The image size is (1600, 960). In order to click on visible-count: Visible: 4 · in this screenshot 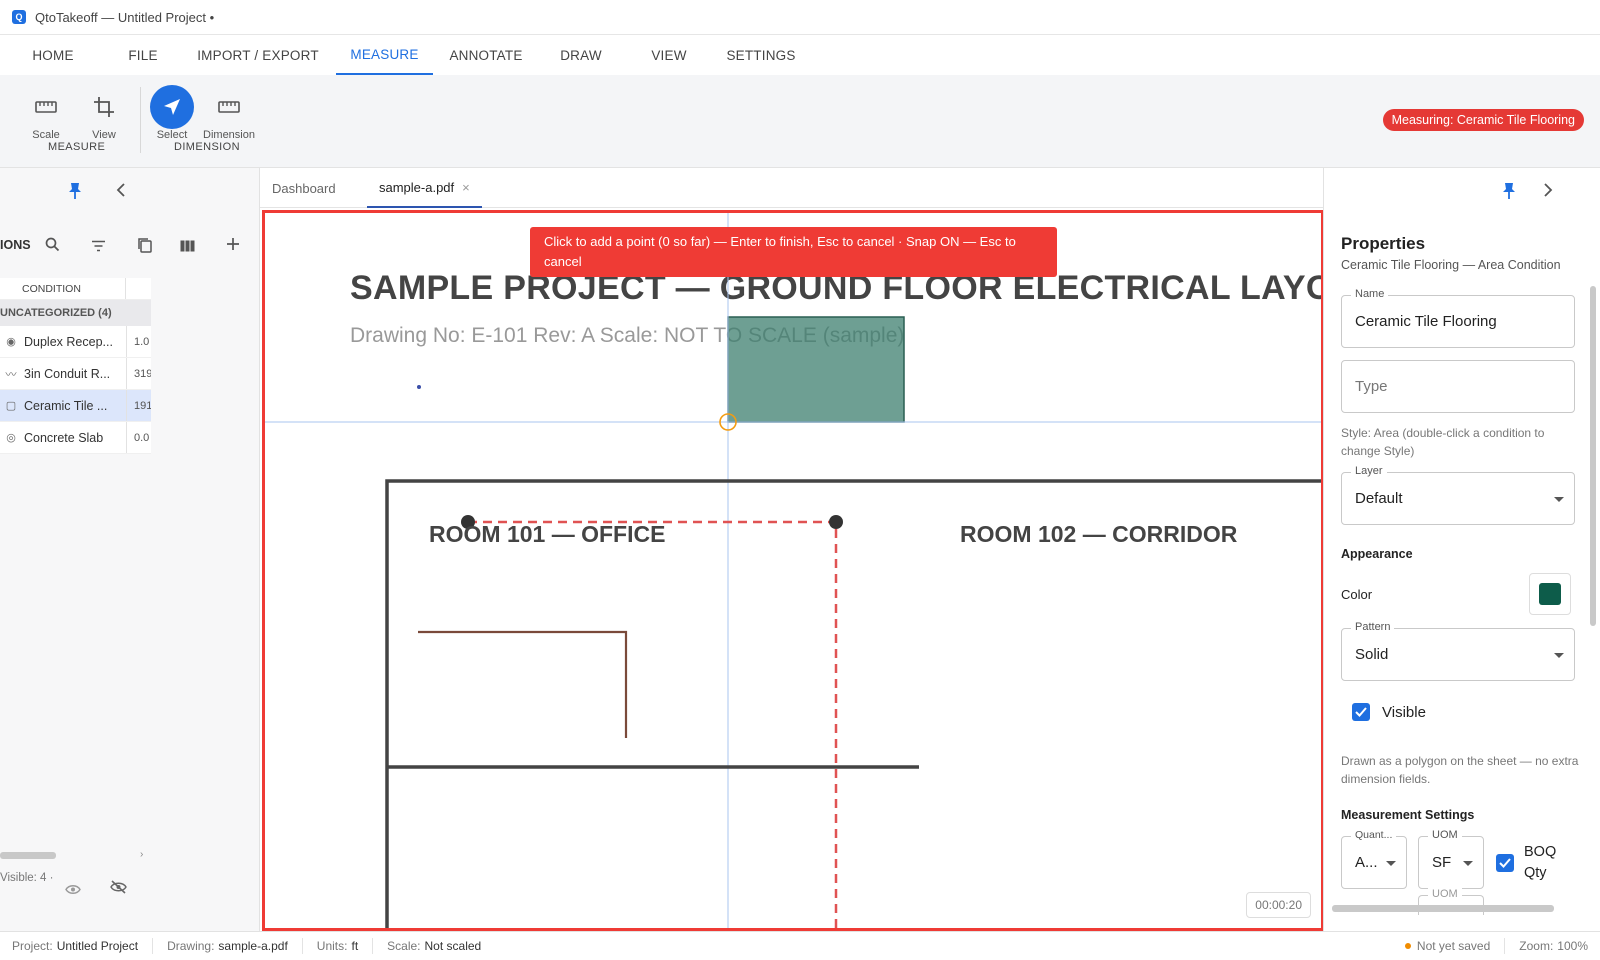, I will do `click(27, 878)`.